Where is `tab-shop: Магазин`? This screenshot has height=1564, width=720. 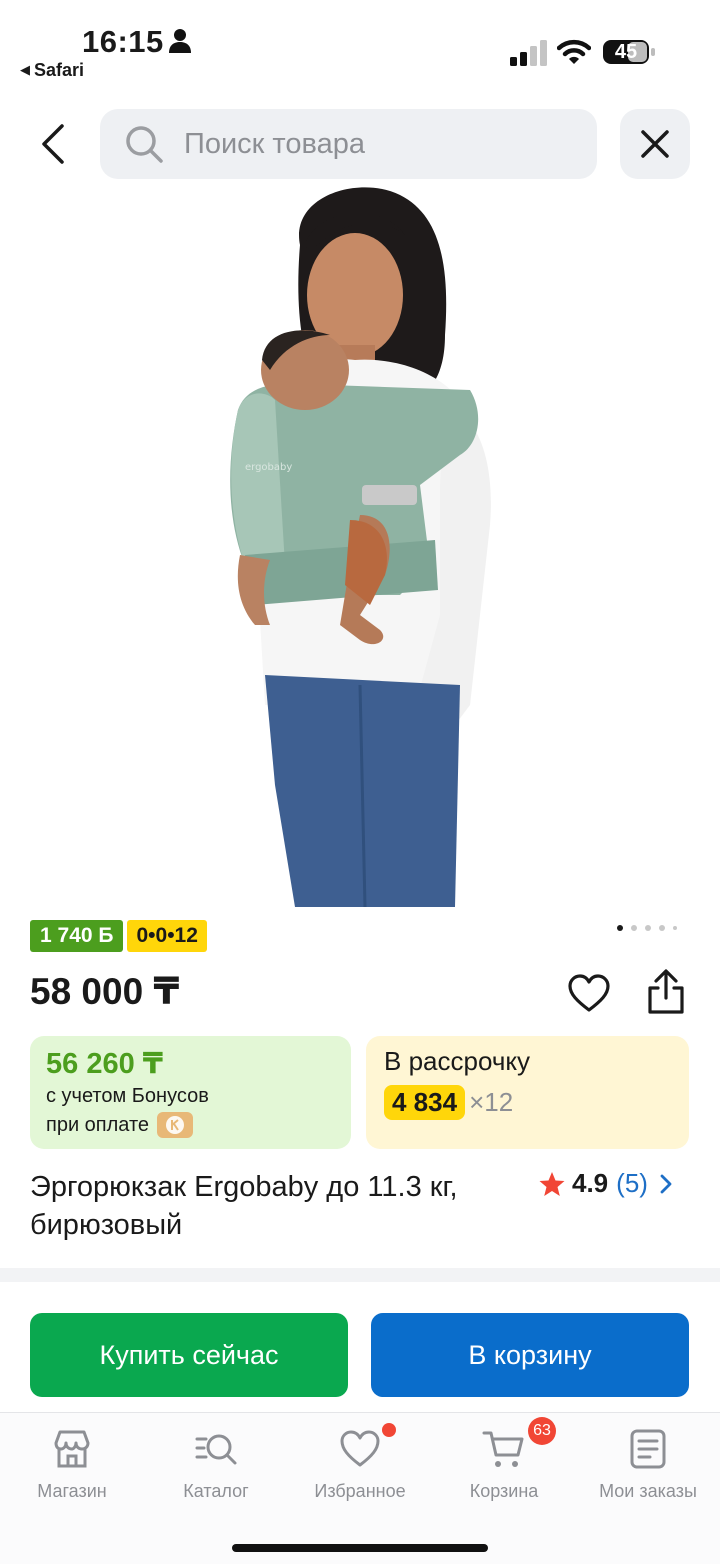
tab-shop: Магазин is located at coordinates (72, 1464).